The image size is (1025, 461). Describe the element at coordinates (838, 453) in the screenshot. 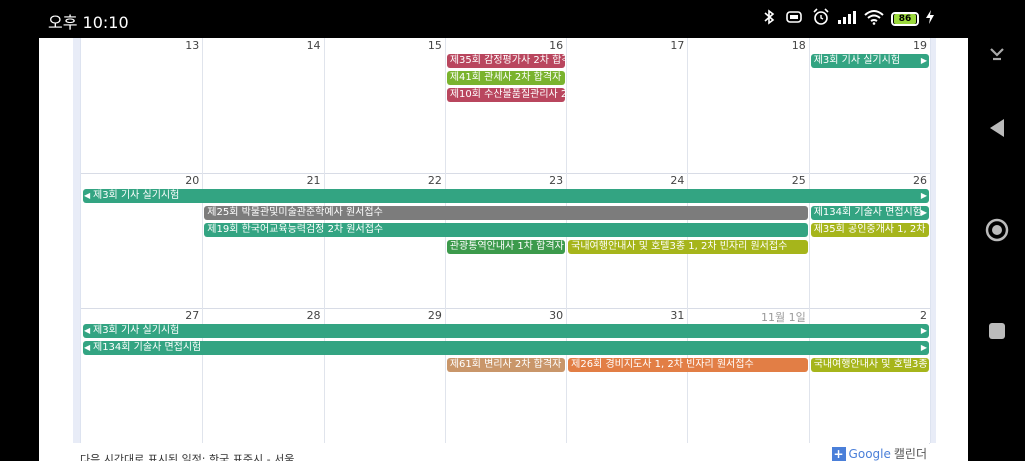

I see `plus-icon: +` at that location.